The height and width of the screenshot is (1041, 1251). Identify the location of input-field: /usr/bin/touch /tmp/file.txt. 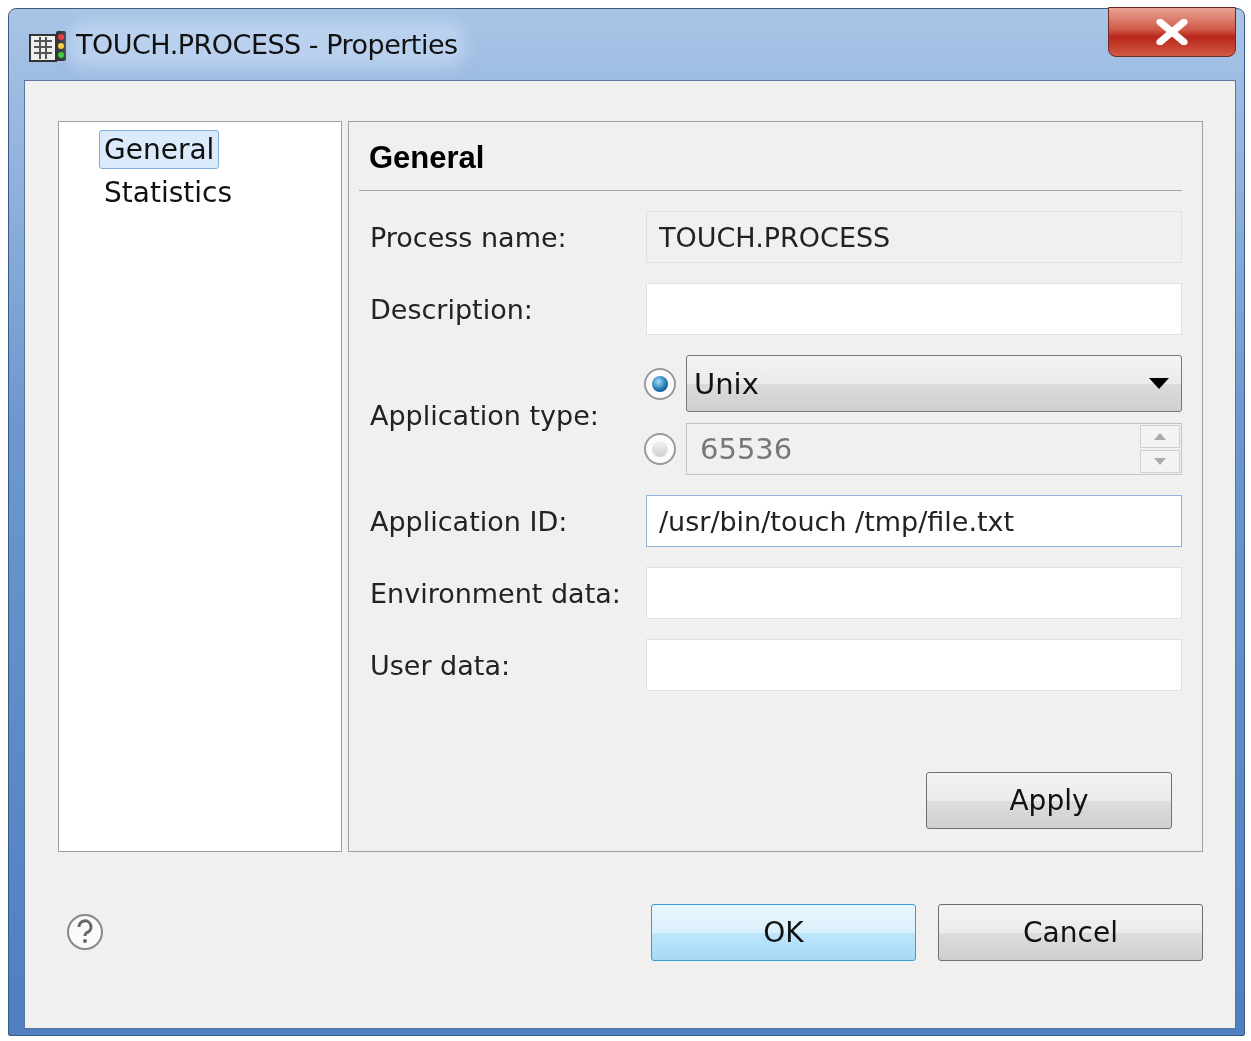
(914, 521).